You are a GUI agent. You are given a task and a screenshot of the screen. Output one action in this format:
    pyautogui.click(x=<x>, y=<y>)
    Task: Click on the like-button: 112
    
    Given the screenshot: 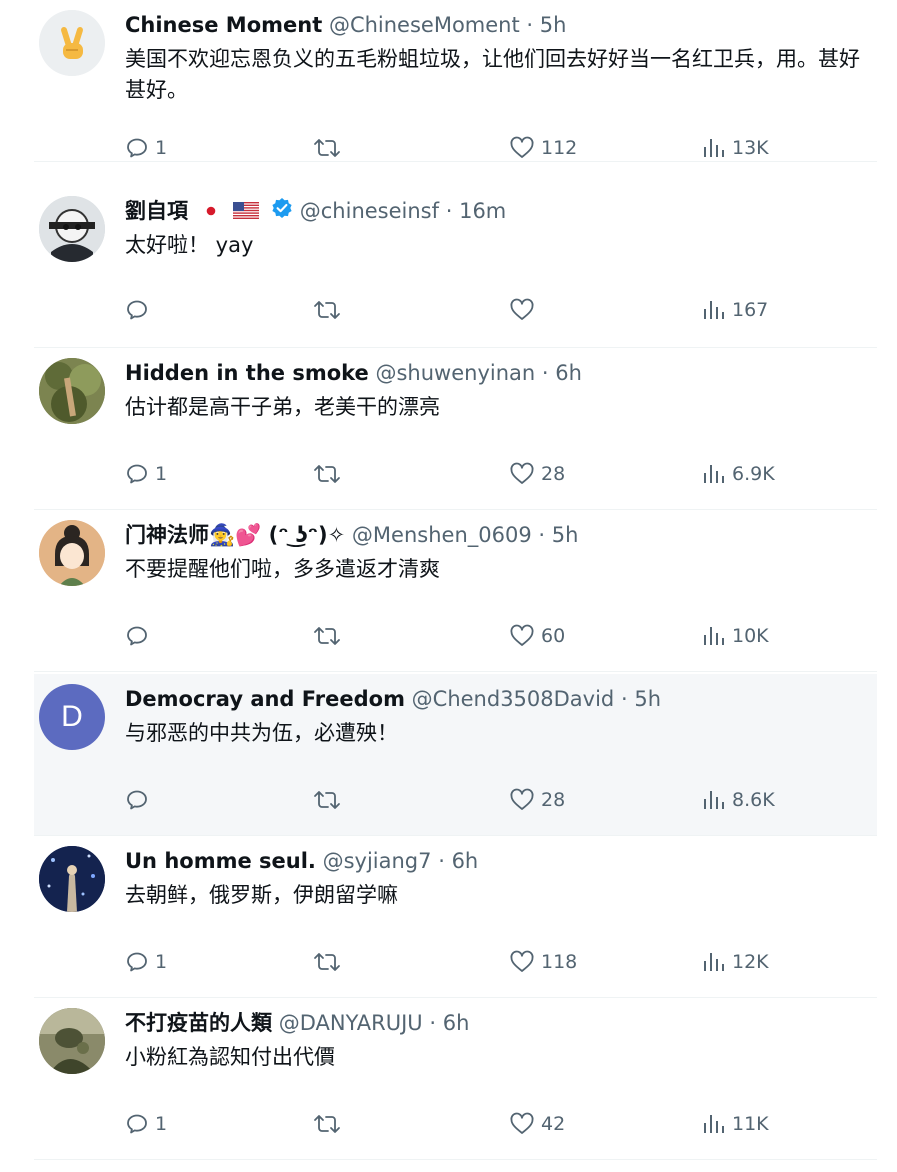 What is the action you would take?
    pyautogui.click(x=543, y=148)
    